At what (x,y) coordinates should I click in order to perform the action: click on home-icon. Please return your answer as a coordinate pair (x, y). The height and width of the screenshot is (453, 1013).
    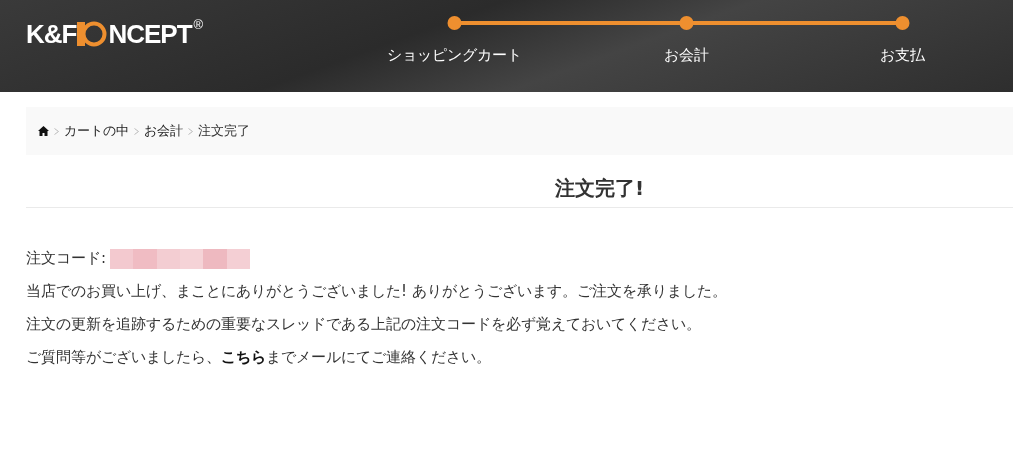
    Looking at the image, I should click on (43, 131).